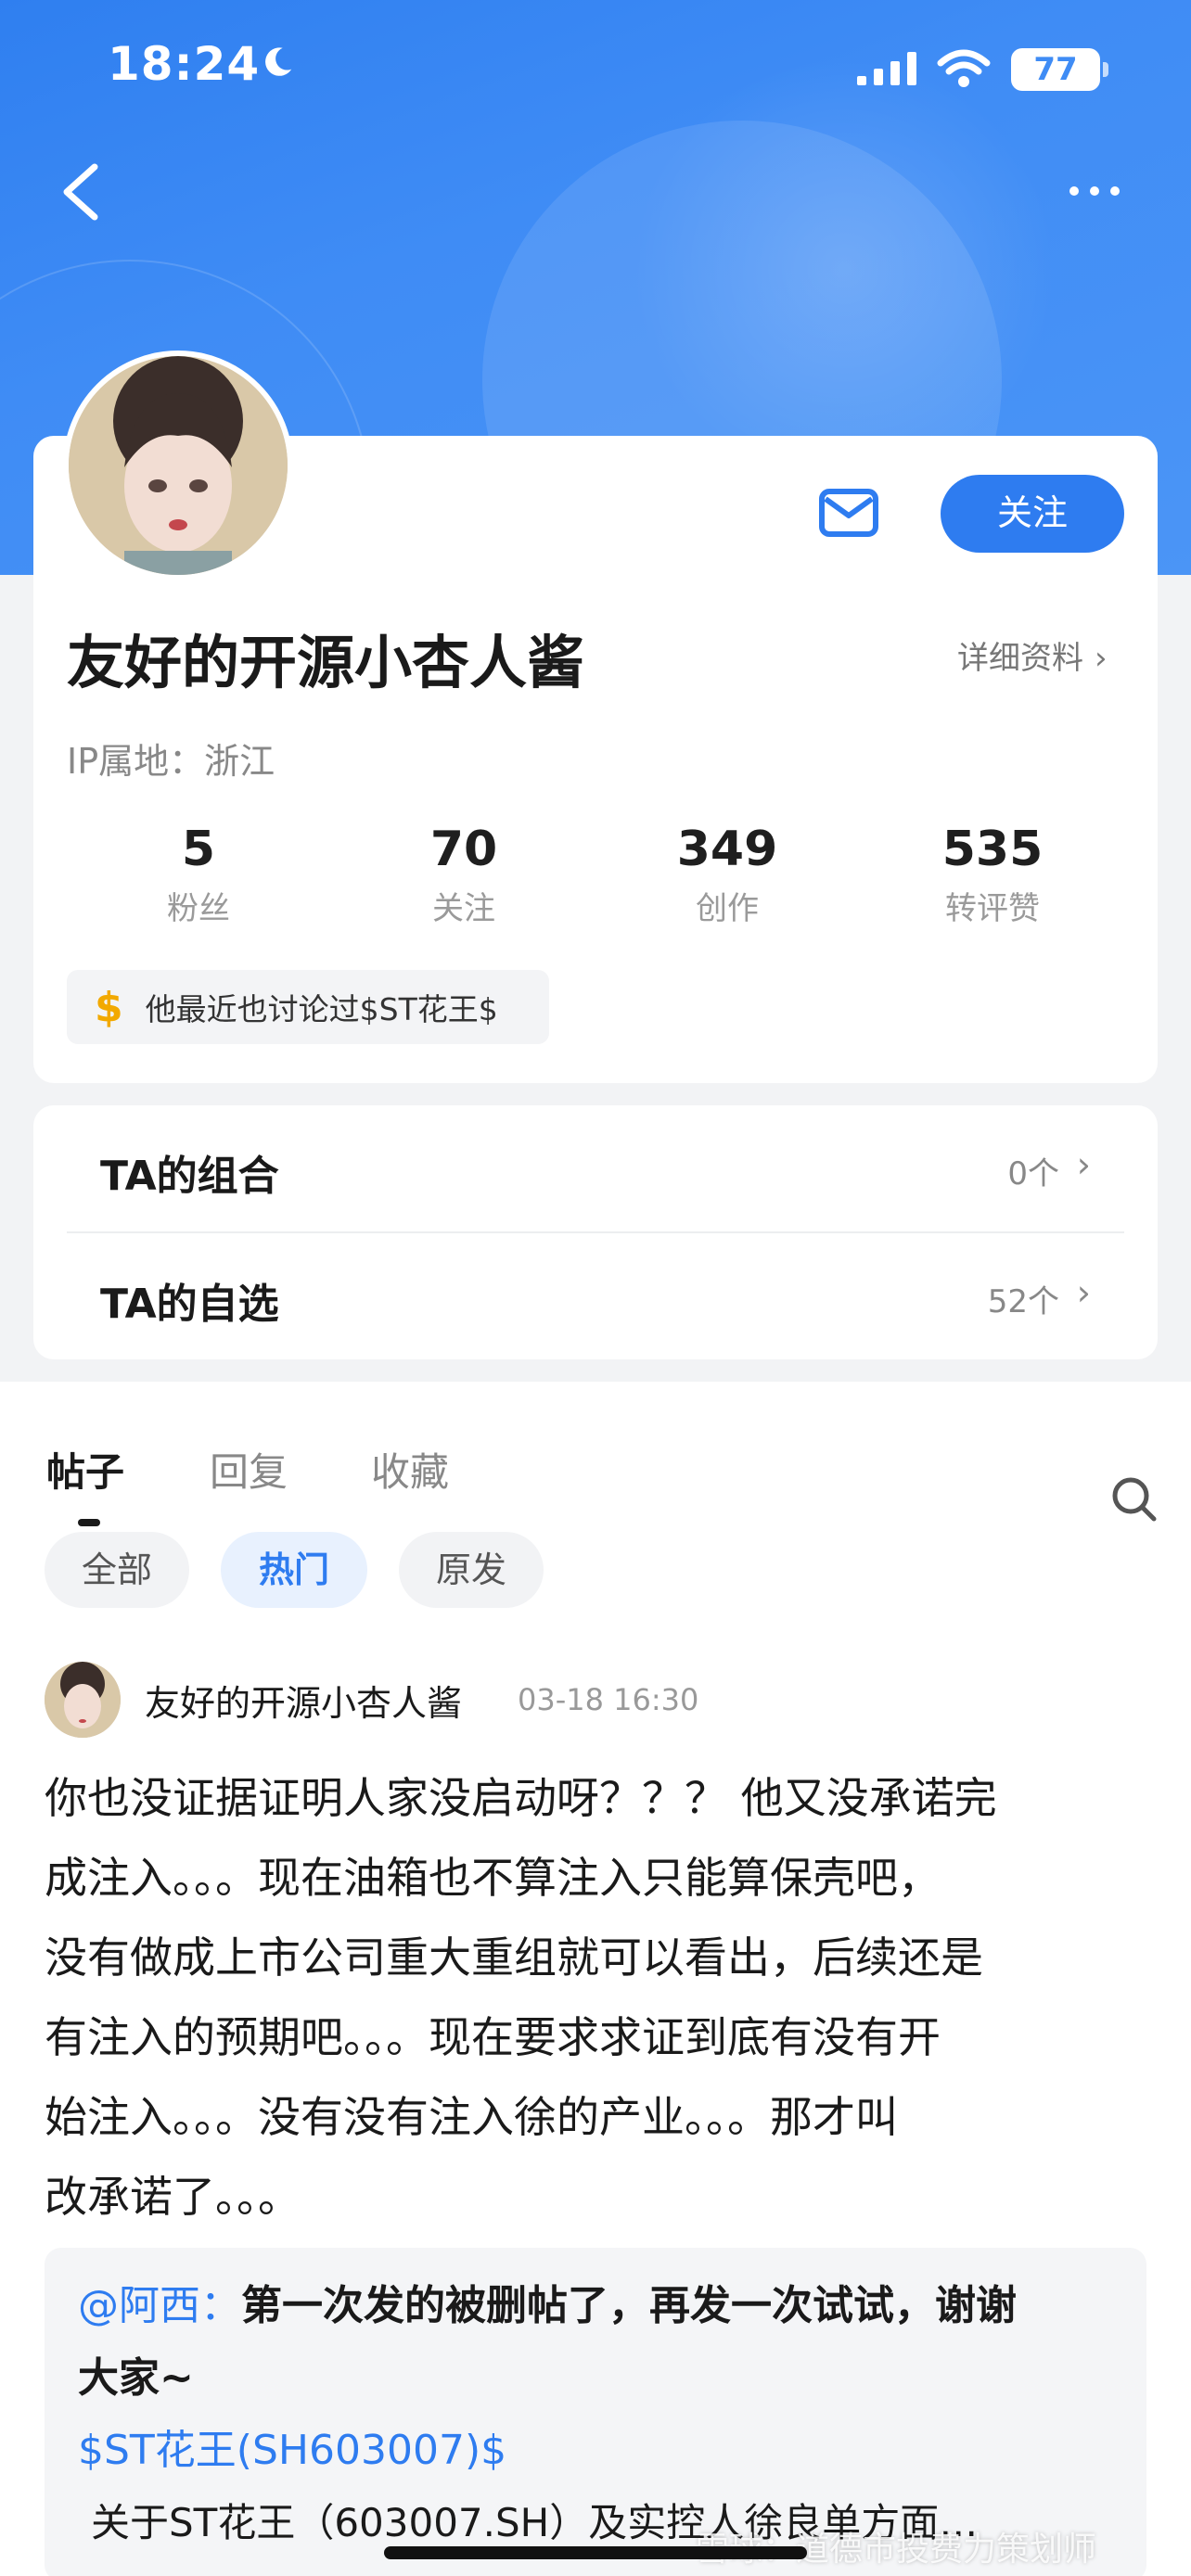 The width and height of the screenshot is (1191, 2576). I want to click on list-row-label: TA的组合, so click(190, 1176).